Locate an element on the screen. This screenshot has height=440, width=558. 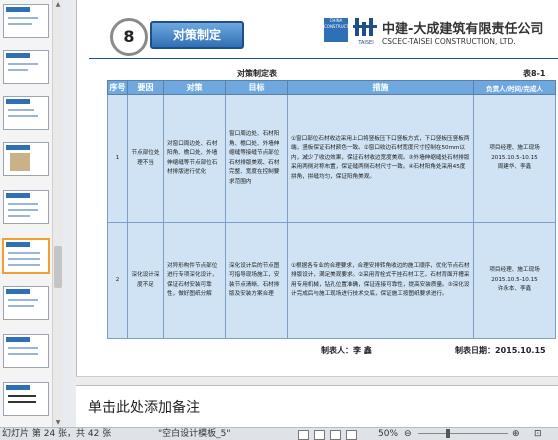
section-number-badge: 8 is located at coordinates (129, 37).